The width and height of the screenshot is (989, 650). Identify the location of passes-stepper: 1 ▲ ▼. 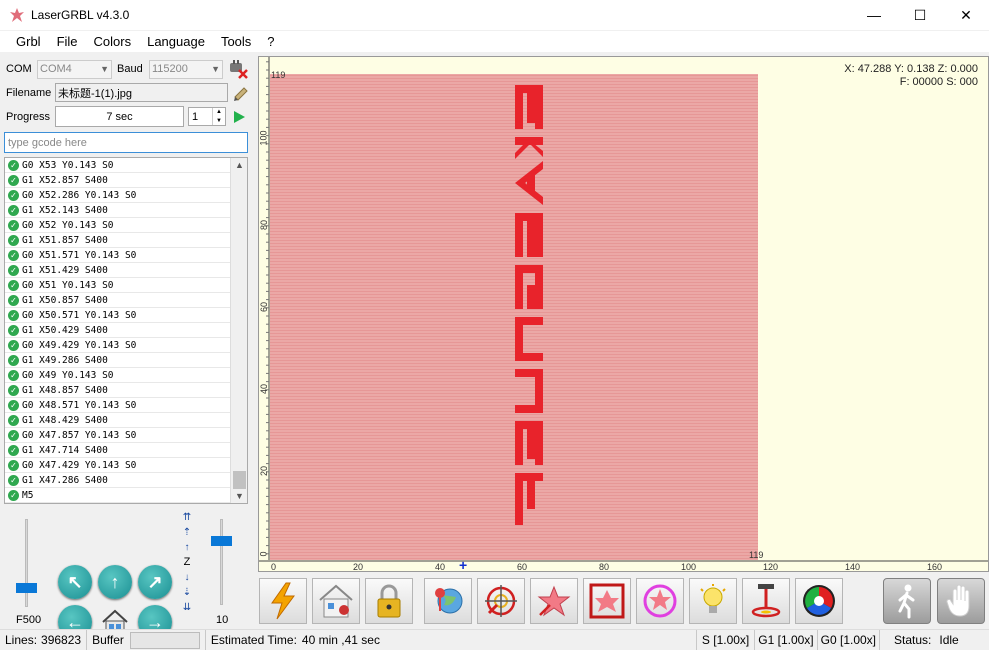
(207, 116).